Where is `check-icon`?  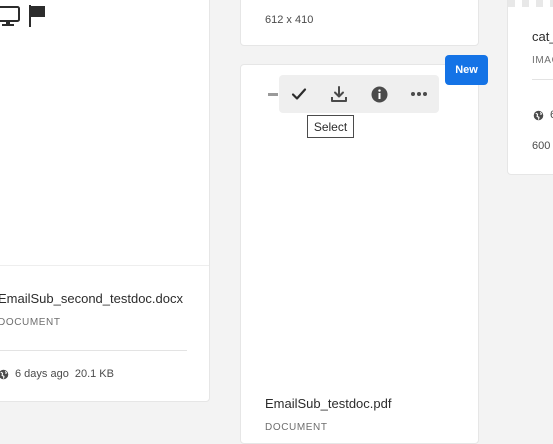
check-icon is located at coordinates (299, 94).